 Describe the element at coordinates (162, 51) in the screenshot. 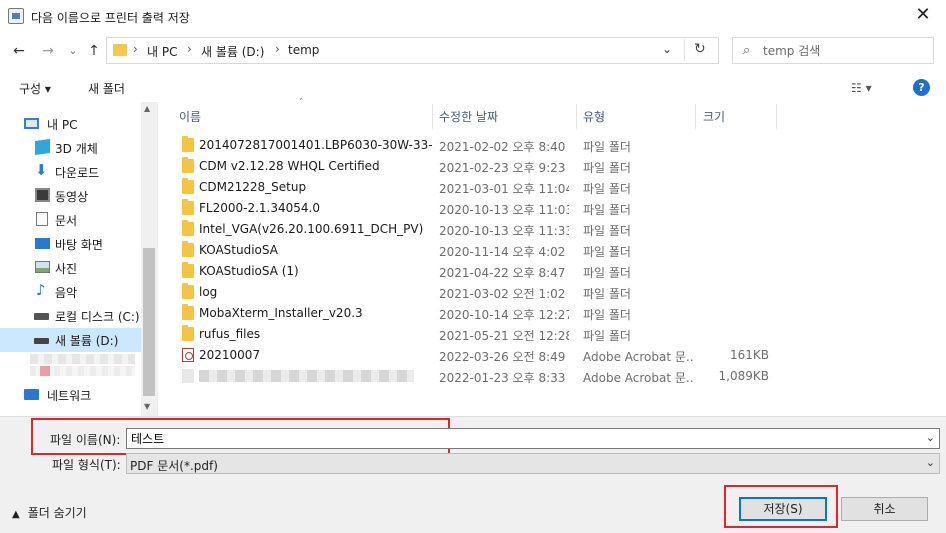

I see `breadcrumb-my-pc: 내 PC` at that location.